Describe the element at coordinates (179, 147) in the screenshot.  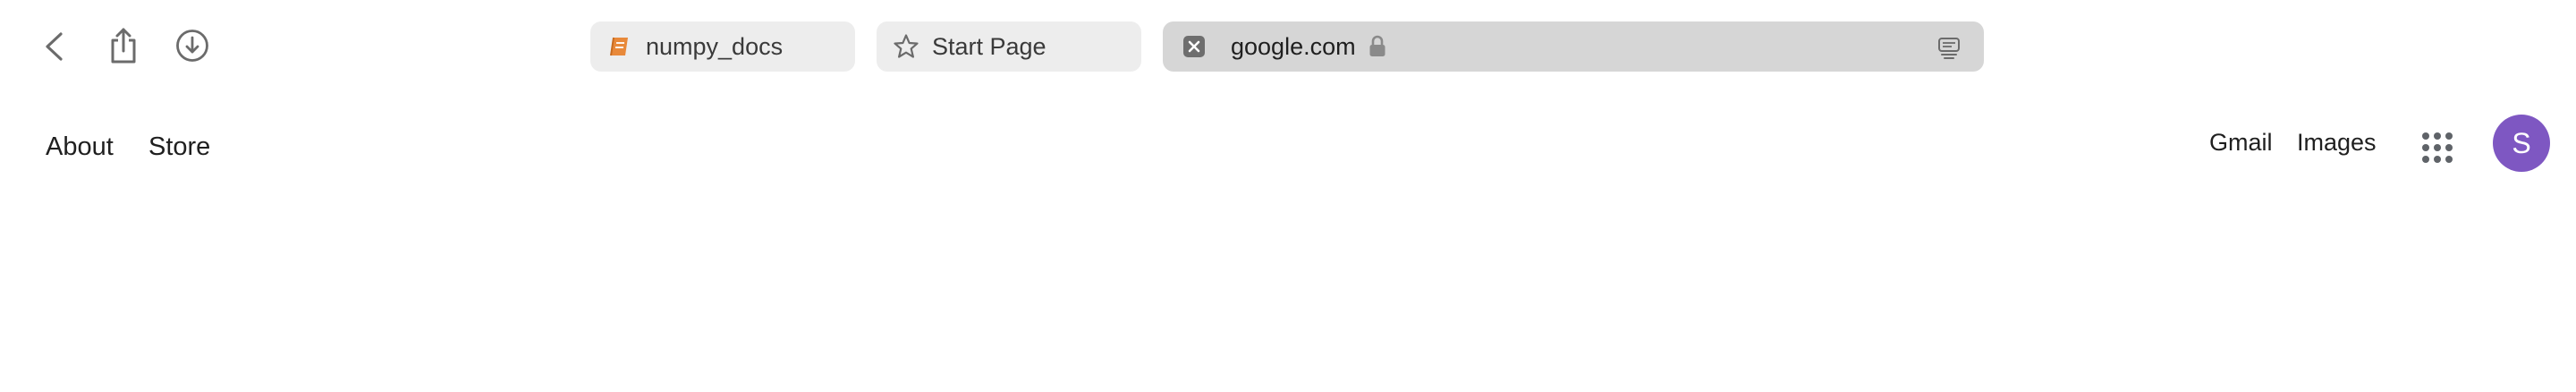
I see `store-link: Store` at that location.